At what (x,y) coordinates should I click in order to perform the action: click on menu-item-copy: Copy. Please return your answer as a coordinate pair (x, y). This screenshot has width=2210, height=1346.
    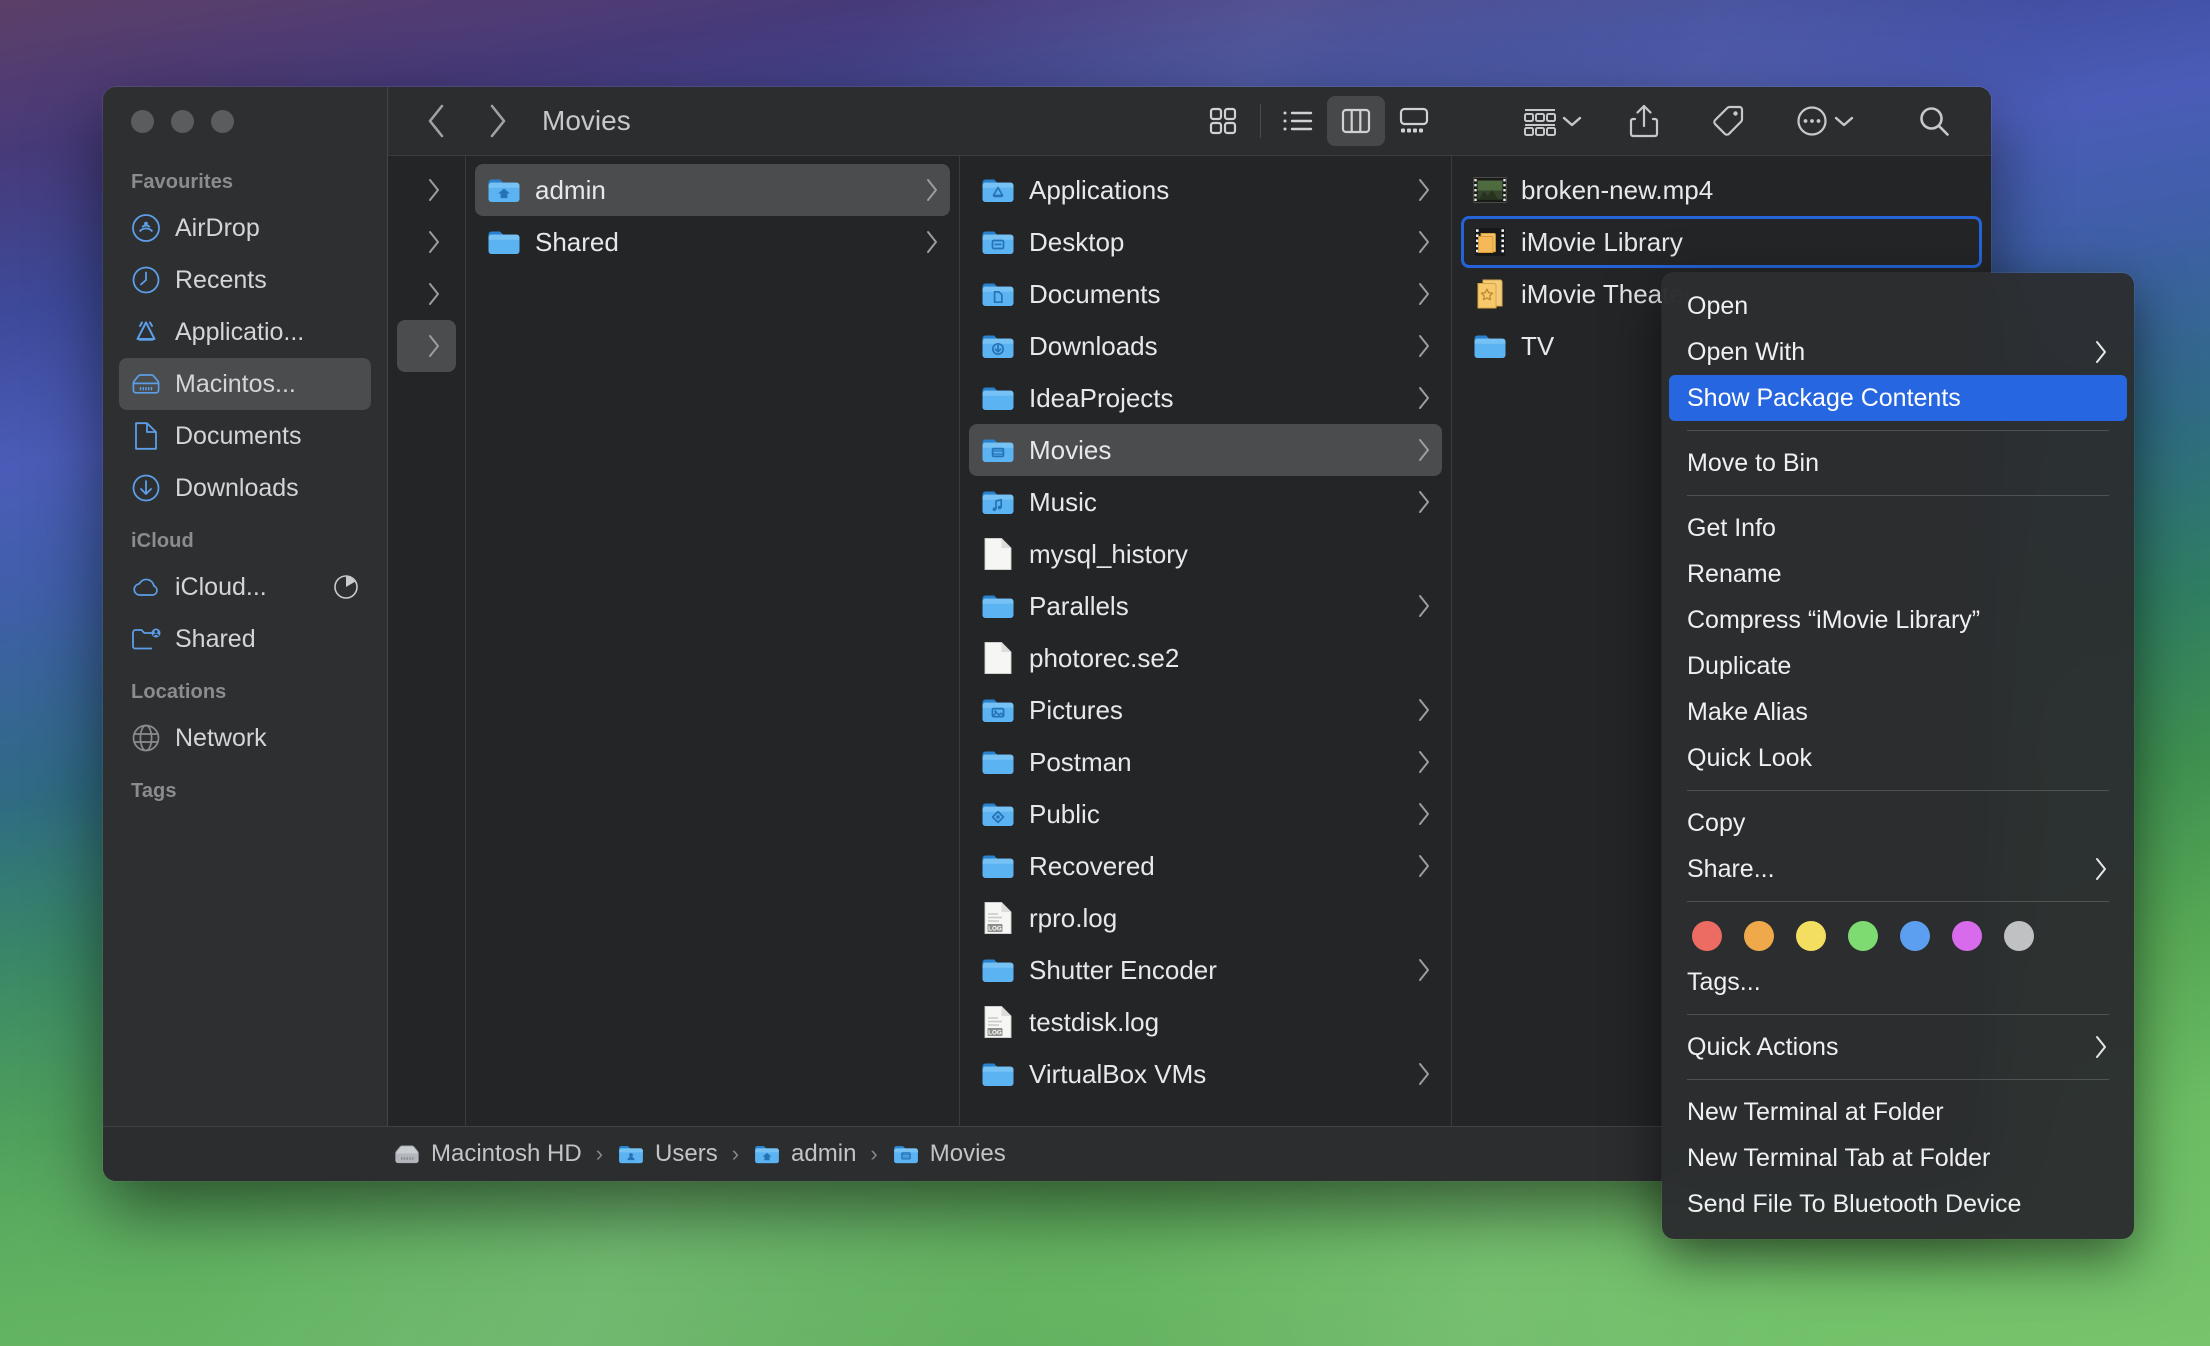
    Looking at the image, I should click on (1898, 823).